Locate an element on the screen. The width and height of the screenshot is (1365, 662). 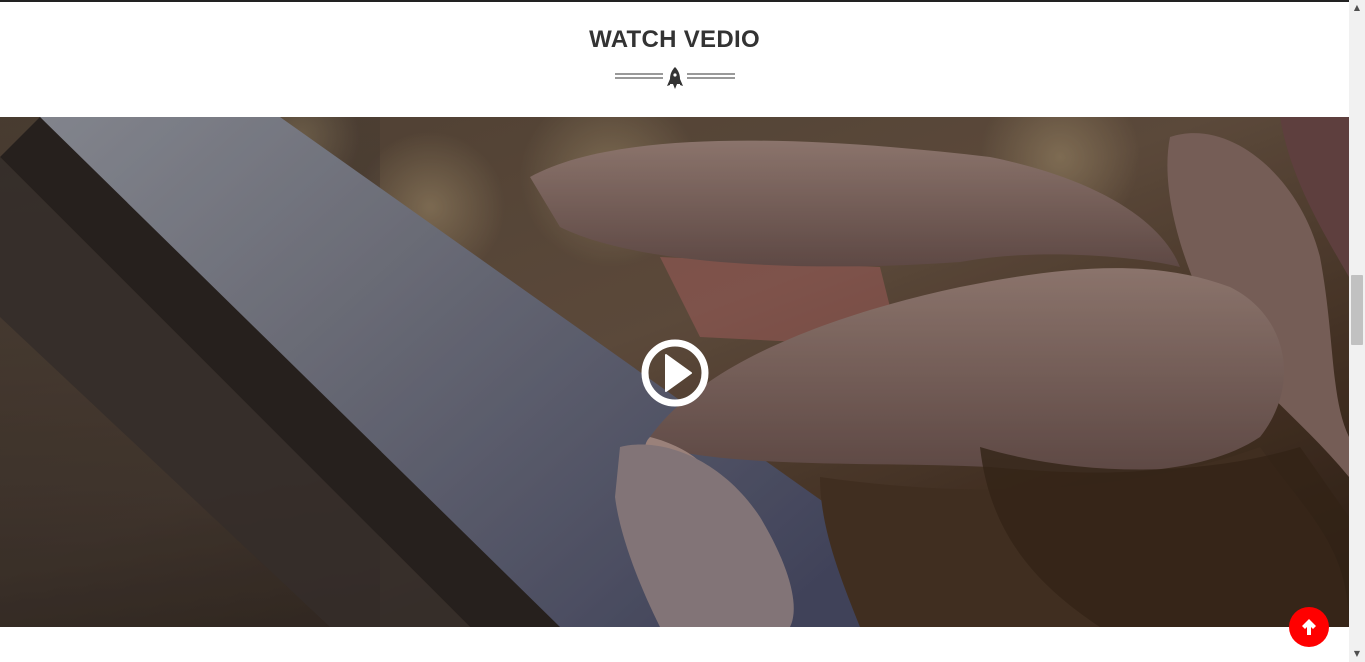
divider-lines-left is located at coordinates (638, 76).